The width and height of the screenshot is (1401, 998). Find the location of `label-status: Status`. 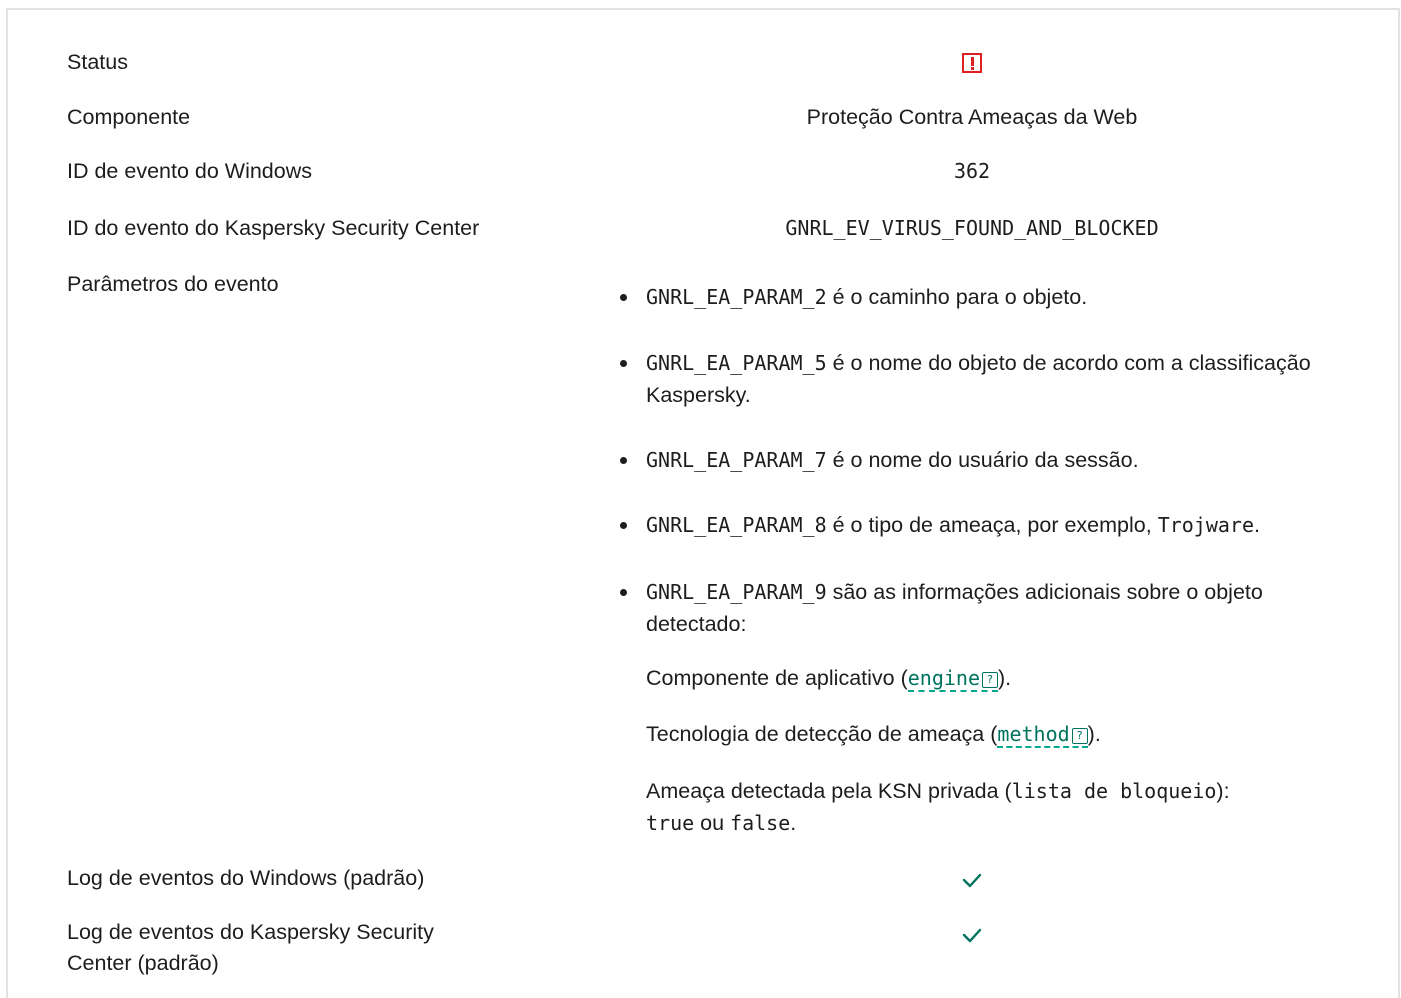

label-status: Status is located at coordinates (97, 62).